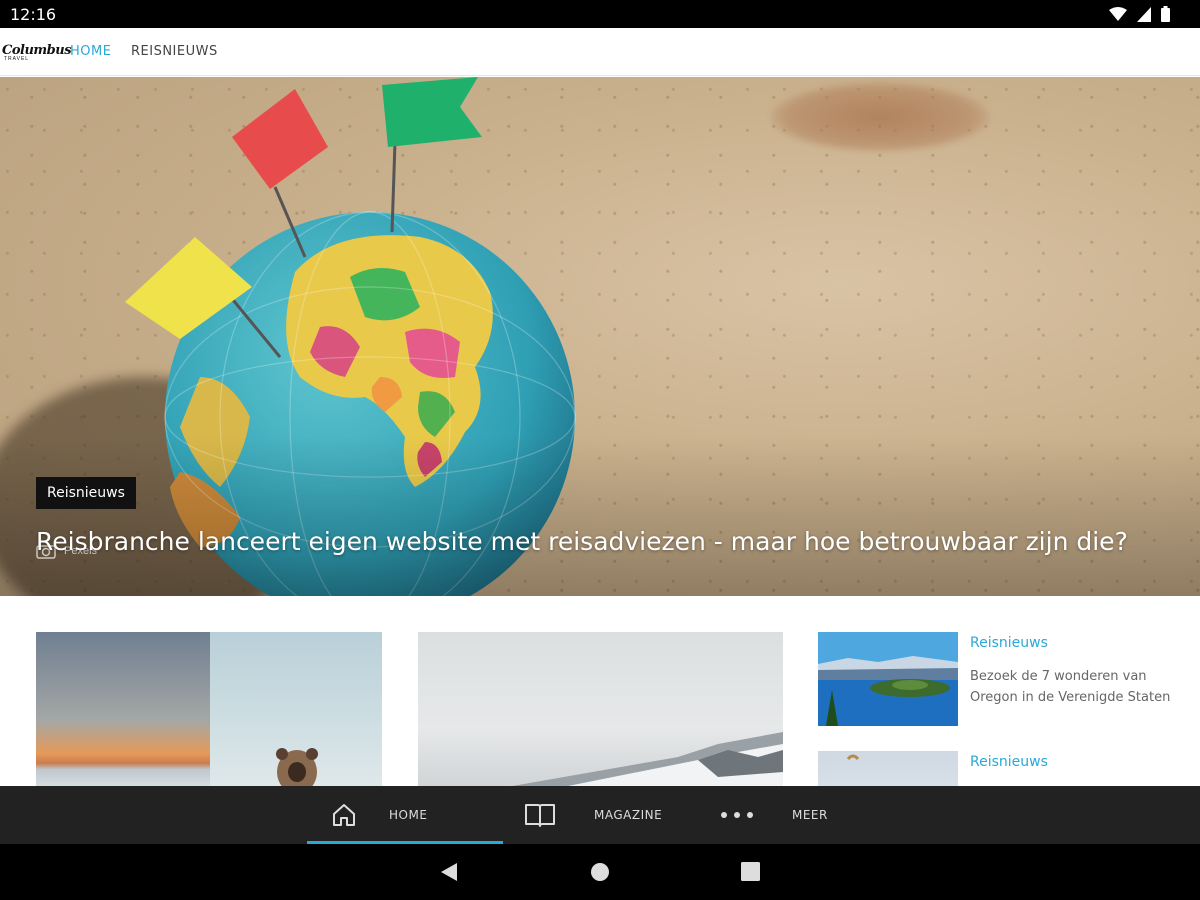  What do you see at coordinates (344, 815) in the screenshot?
I see `home-icon` at bounding box center [344, 815].